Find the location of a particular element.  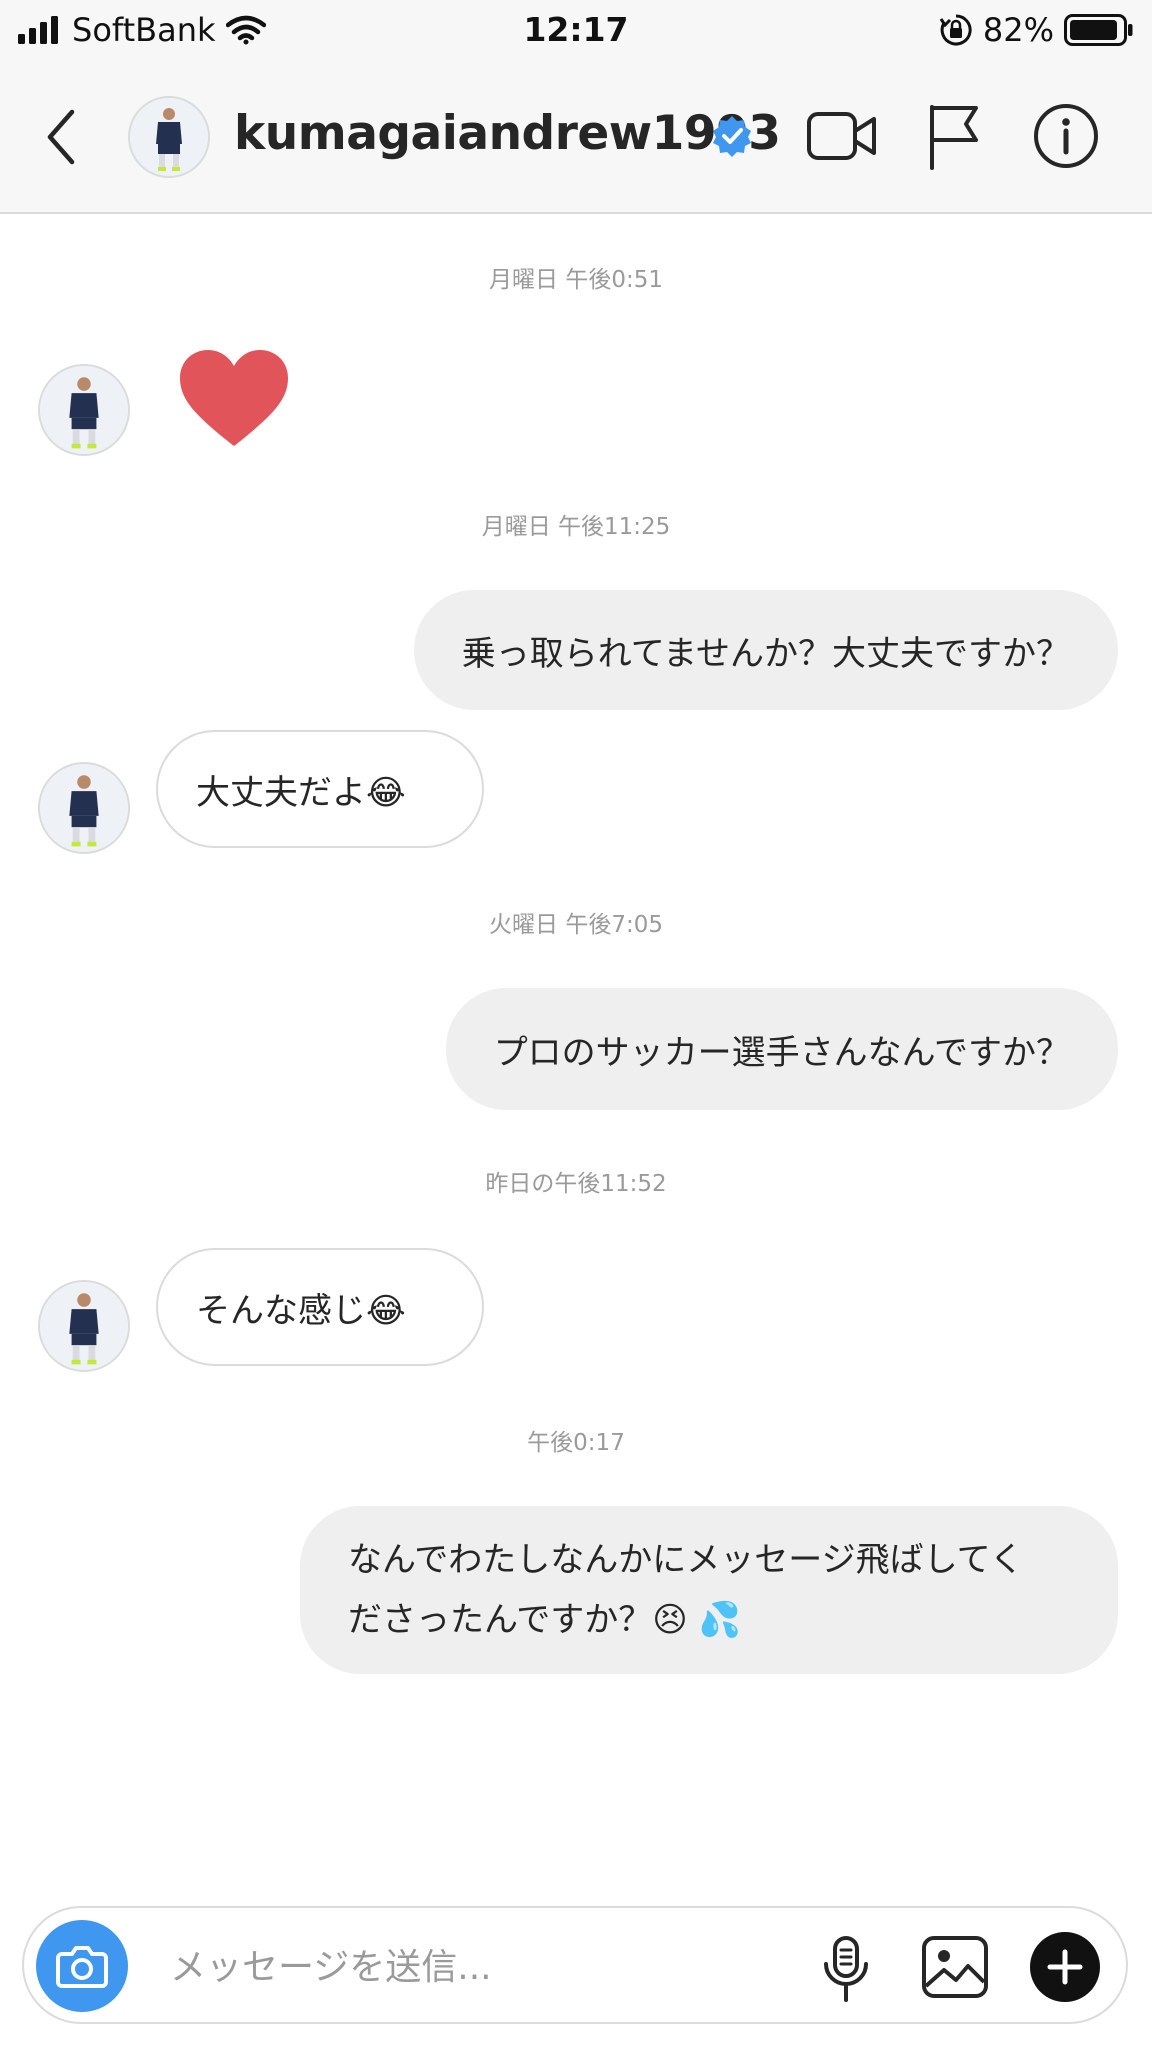

header-avatar is located at coordinates (169, 137).